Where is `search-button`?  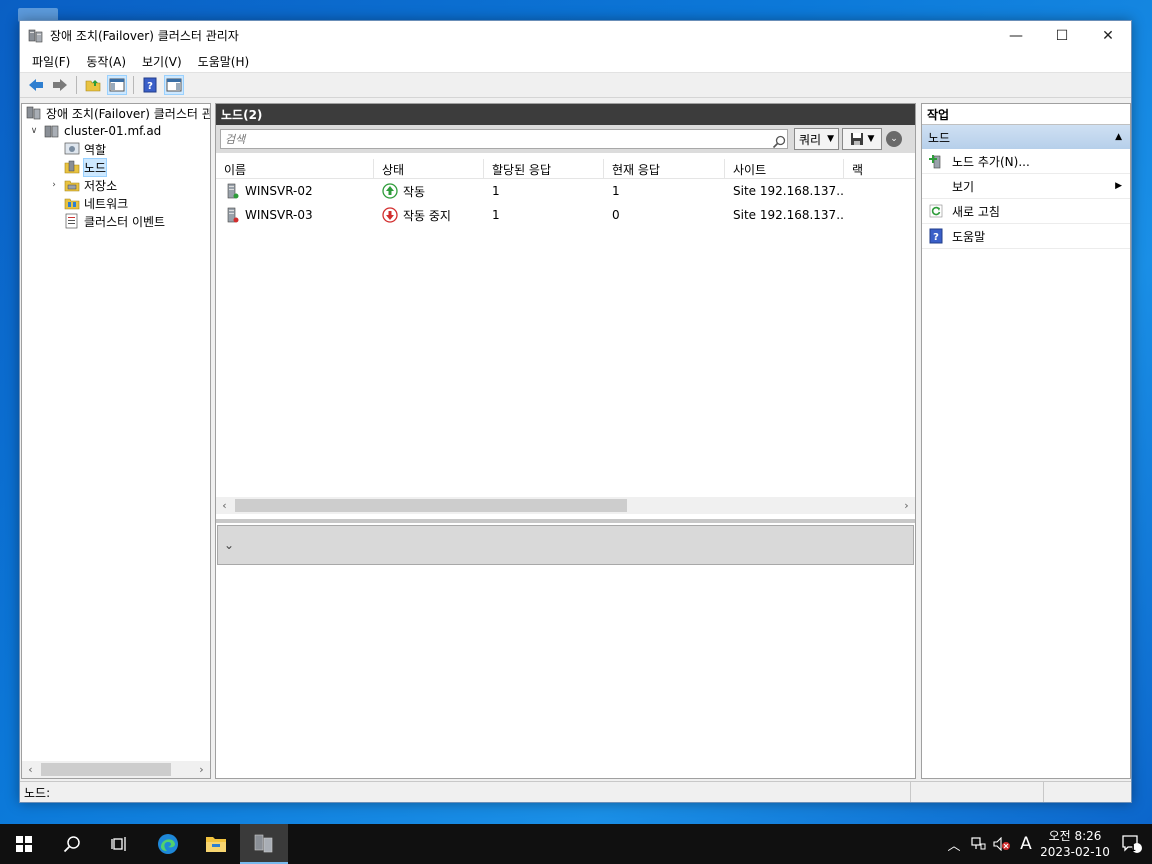 search-button is located at coordinates (72, 844).